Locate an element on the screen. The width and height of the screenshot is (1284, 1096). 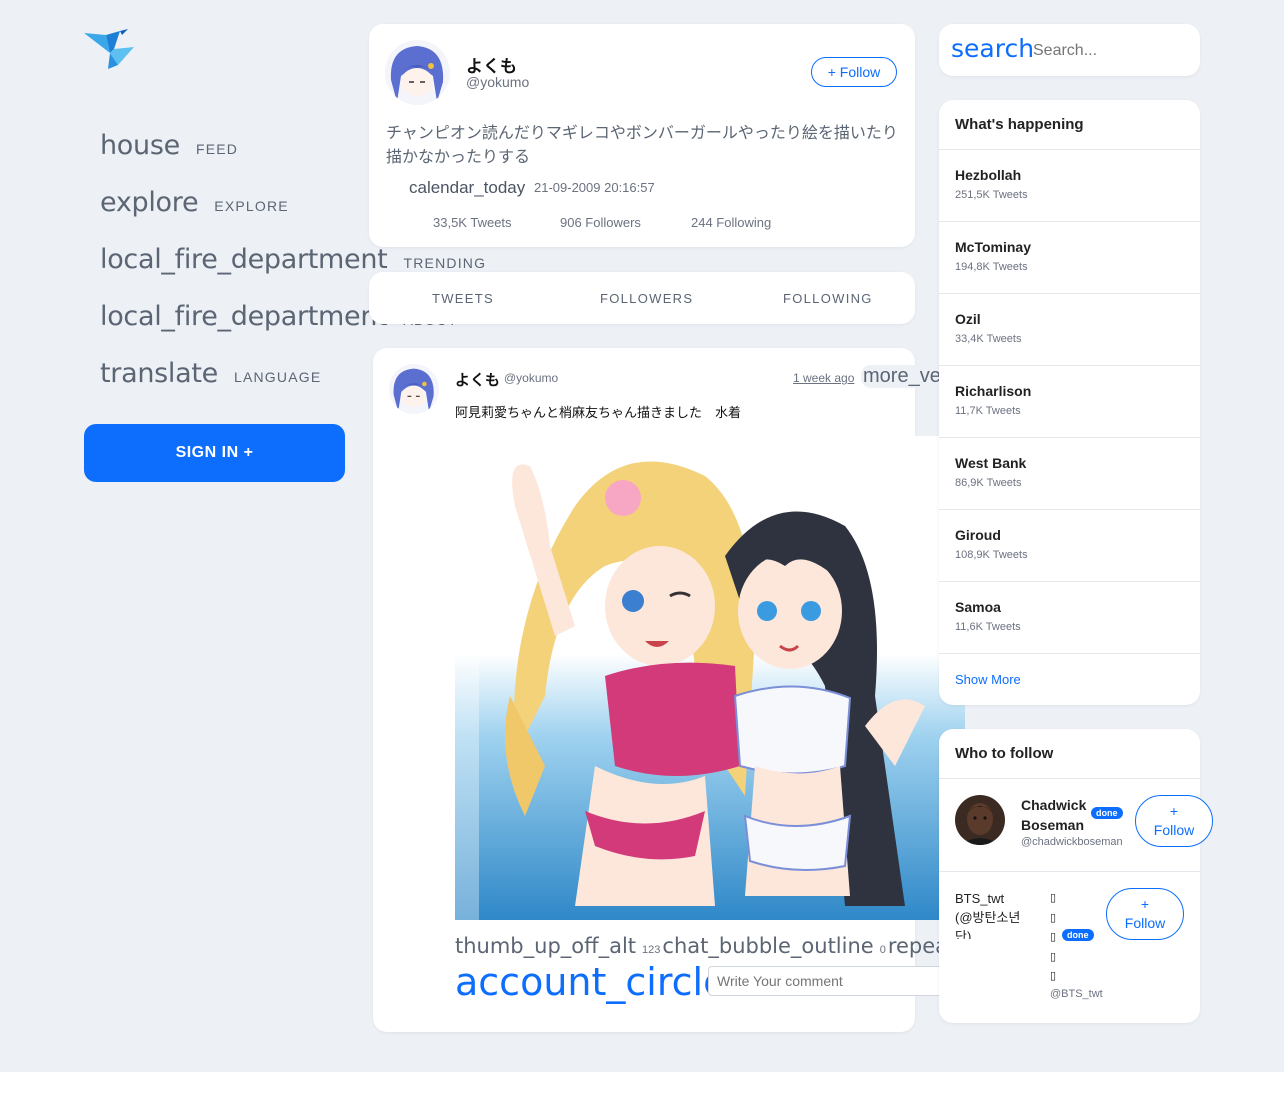
nav-item-language: translate LANGUAGE is located at coordinates (210, 373).